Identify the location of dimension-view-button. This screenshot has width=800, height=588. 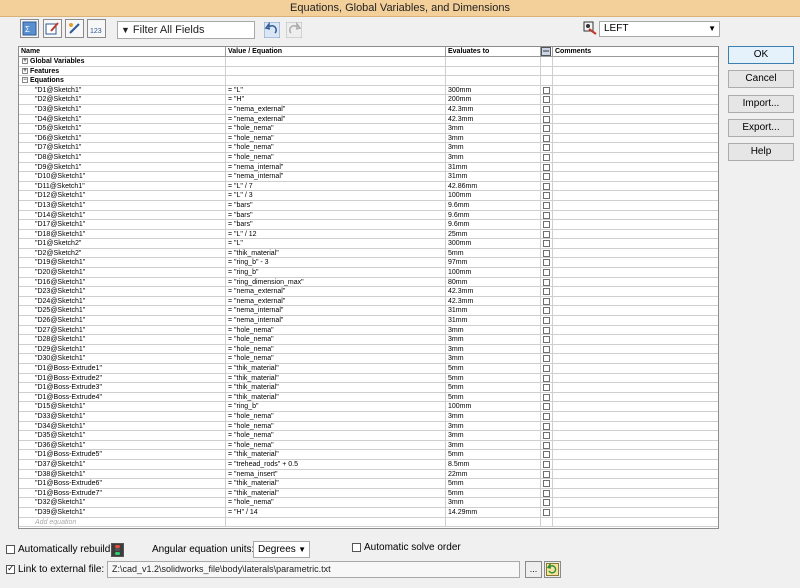
(74, 28).